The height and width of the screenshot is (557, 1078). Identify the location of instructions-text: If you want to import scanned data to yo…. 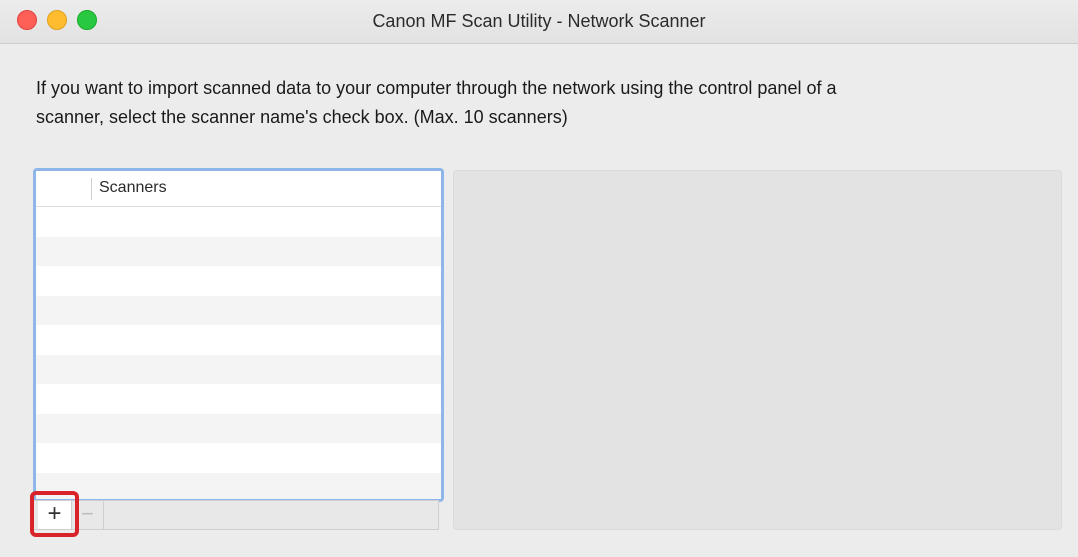
(536, 103).